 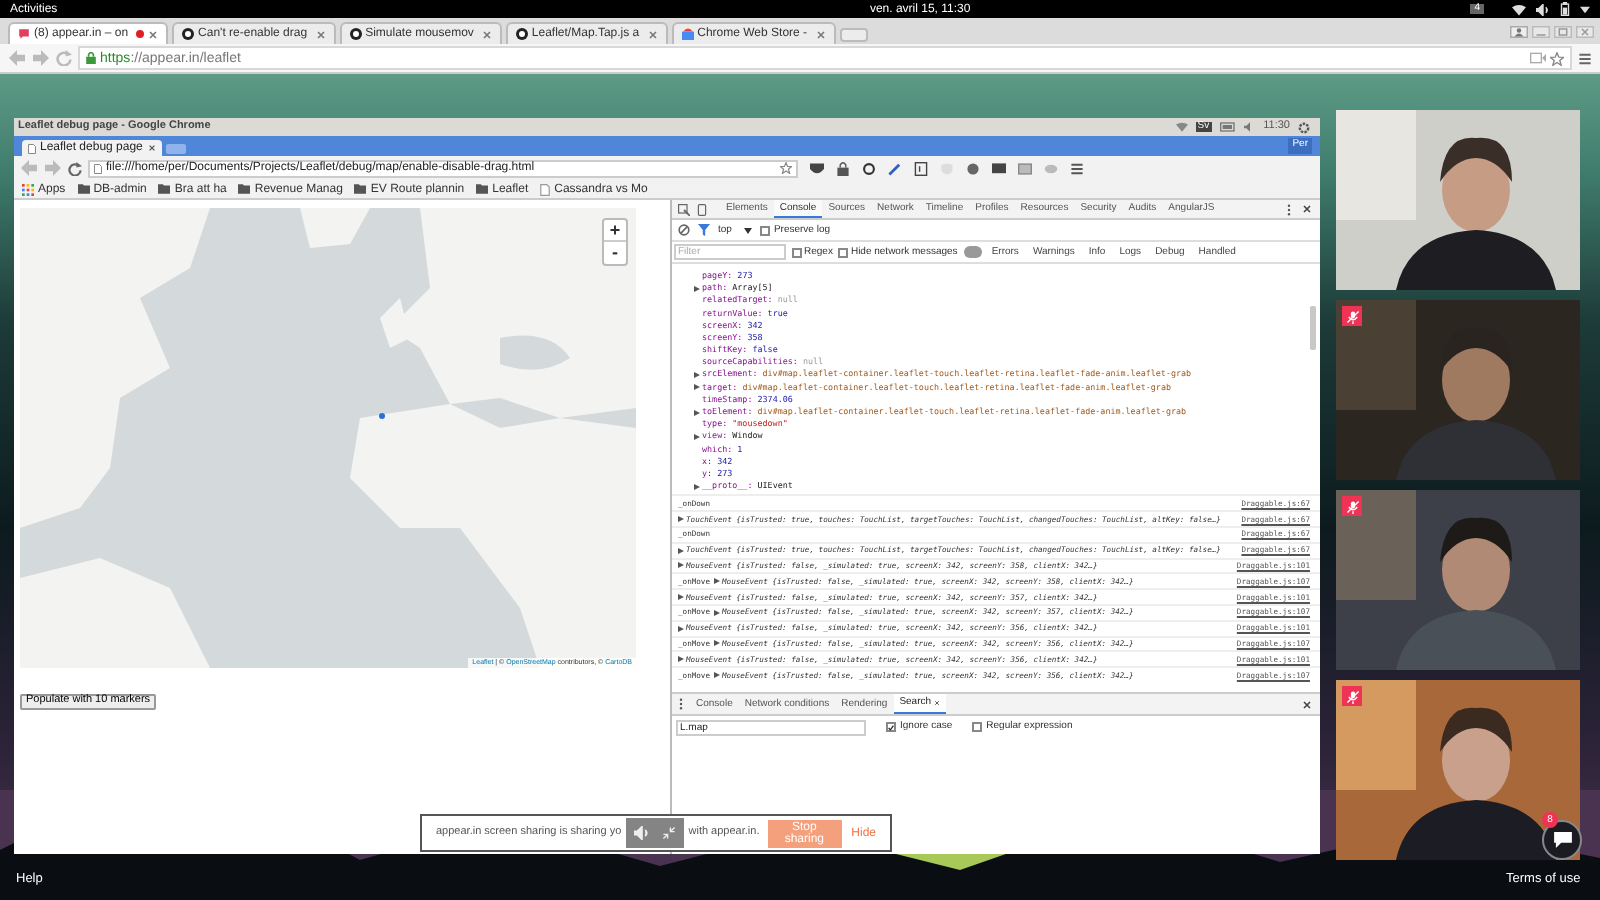 What do you see at coordinates (684, 230) in the screenshot?
I see `clear-console-icon` at bounding box center [684, 230].